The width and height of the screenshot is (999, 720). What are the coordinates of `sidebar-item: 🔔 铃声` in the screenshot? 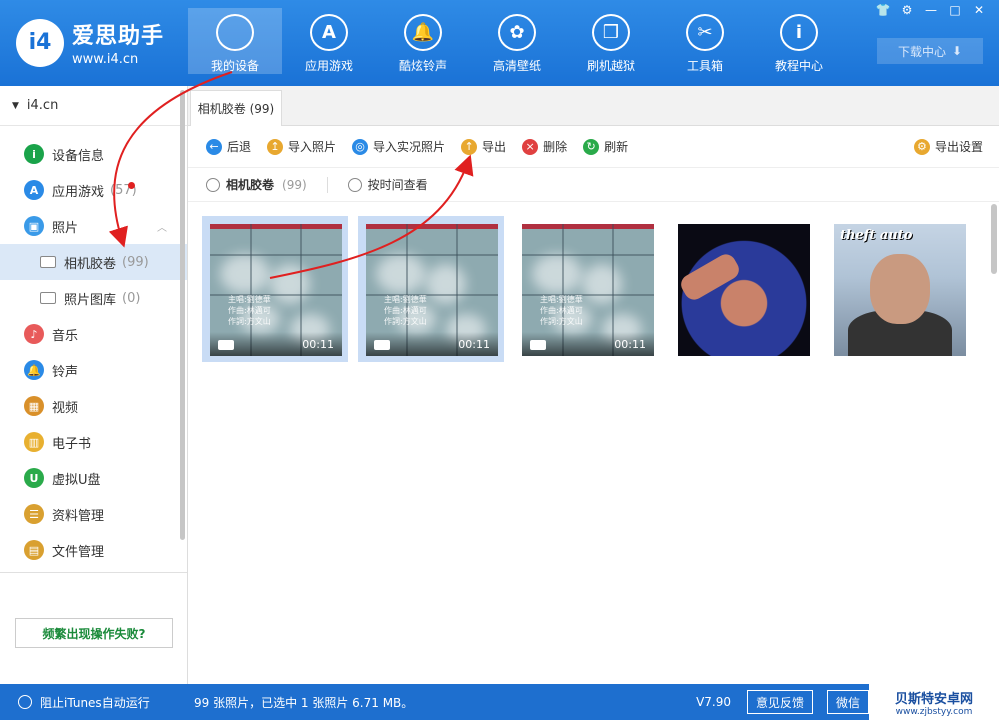 It's located at (93, 370).